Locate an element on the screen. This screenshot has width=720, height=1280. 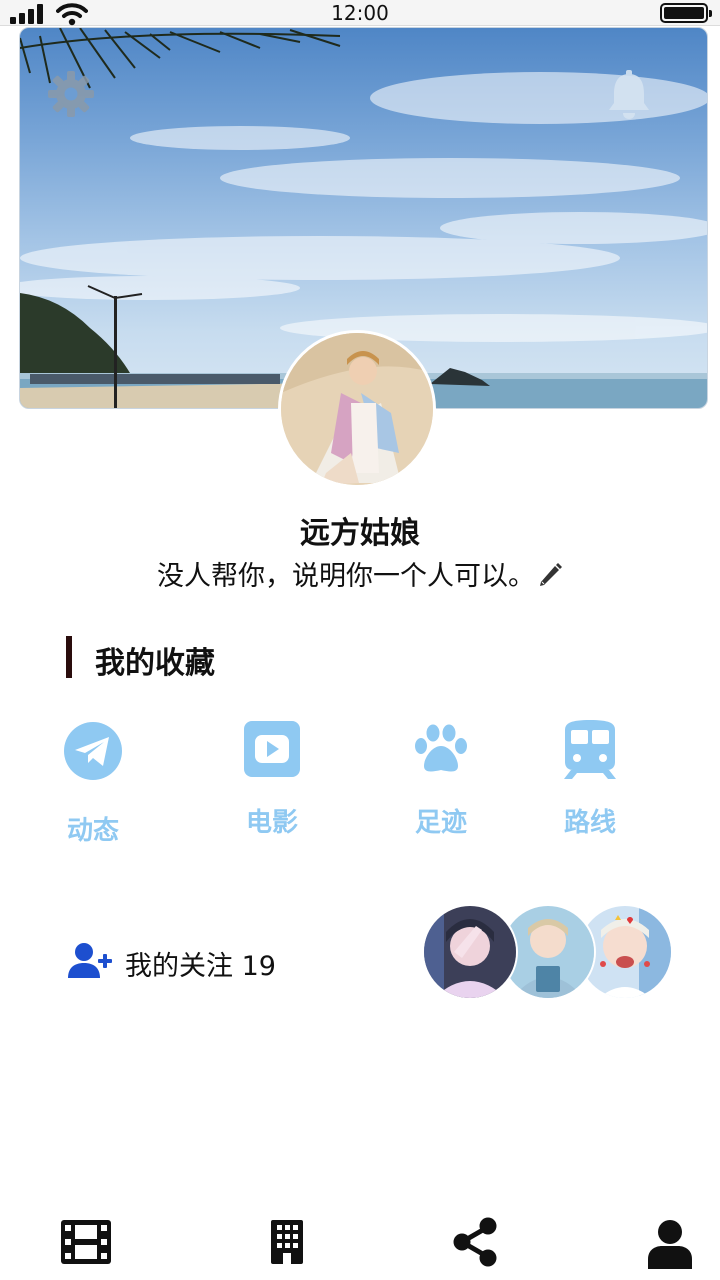
building-icon is located at coordinates (287, 1242).